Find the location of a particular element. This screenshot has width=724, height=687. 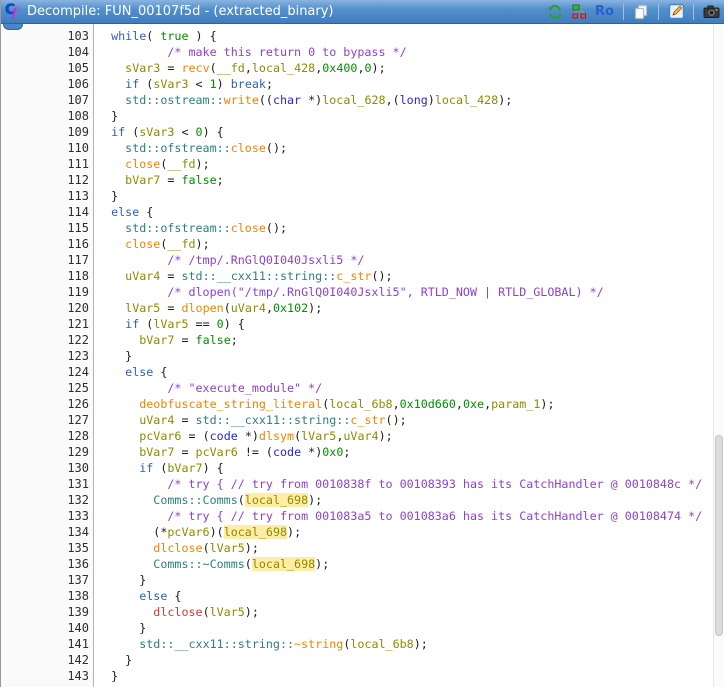

token-ct: 0x0 is located at coordinates (332, 452).